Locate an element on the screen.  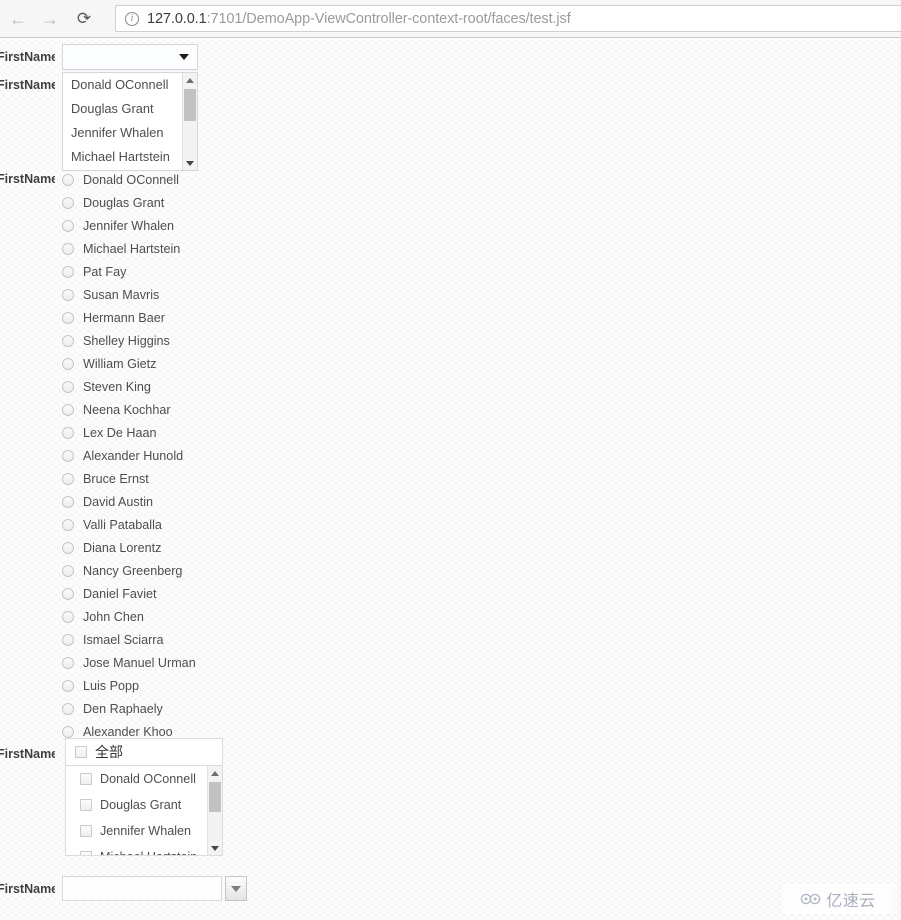
radio-option: Pat Fay is located at coordinates (129, 271).